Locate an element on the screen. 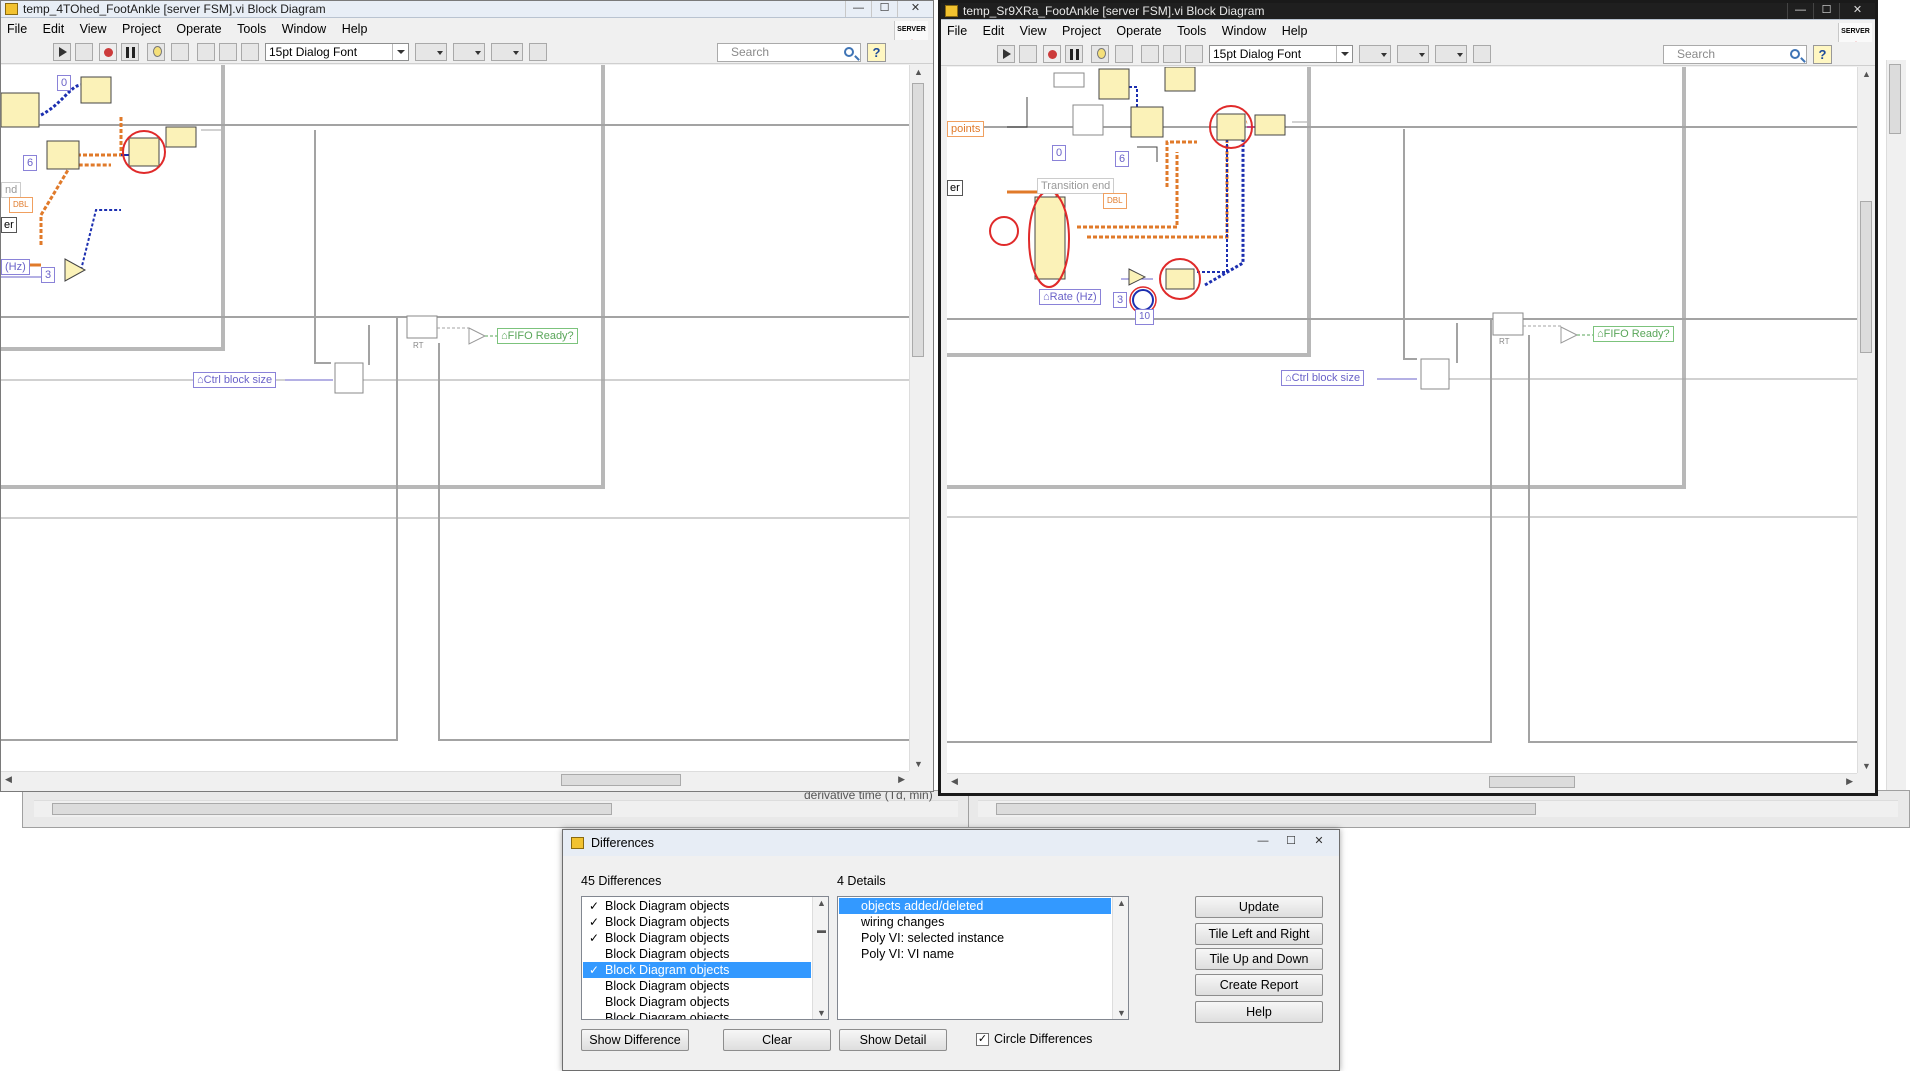 The width and height of the screenshot is (1910, 1071). right-six-constant: 6 is located at coordinates (1122, 159).